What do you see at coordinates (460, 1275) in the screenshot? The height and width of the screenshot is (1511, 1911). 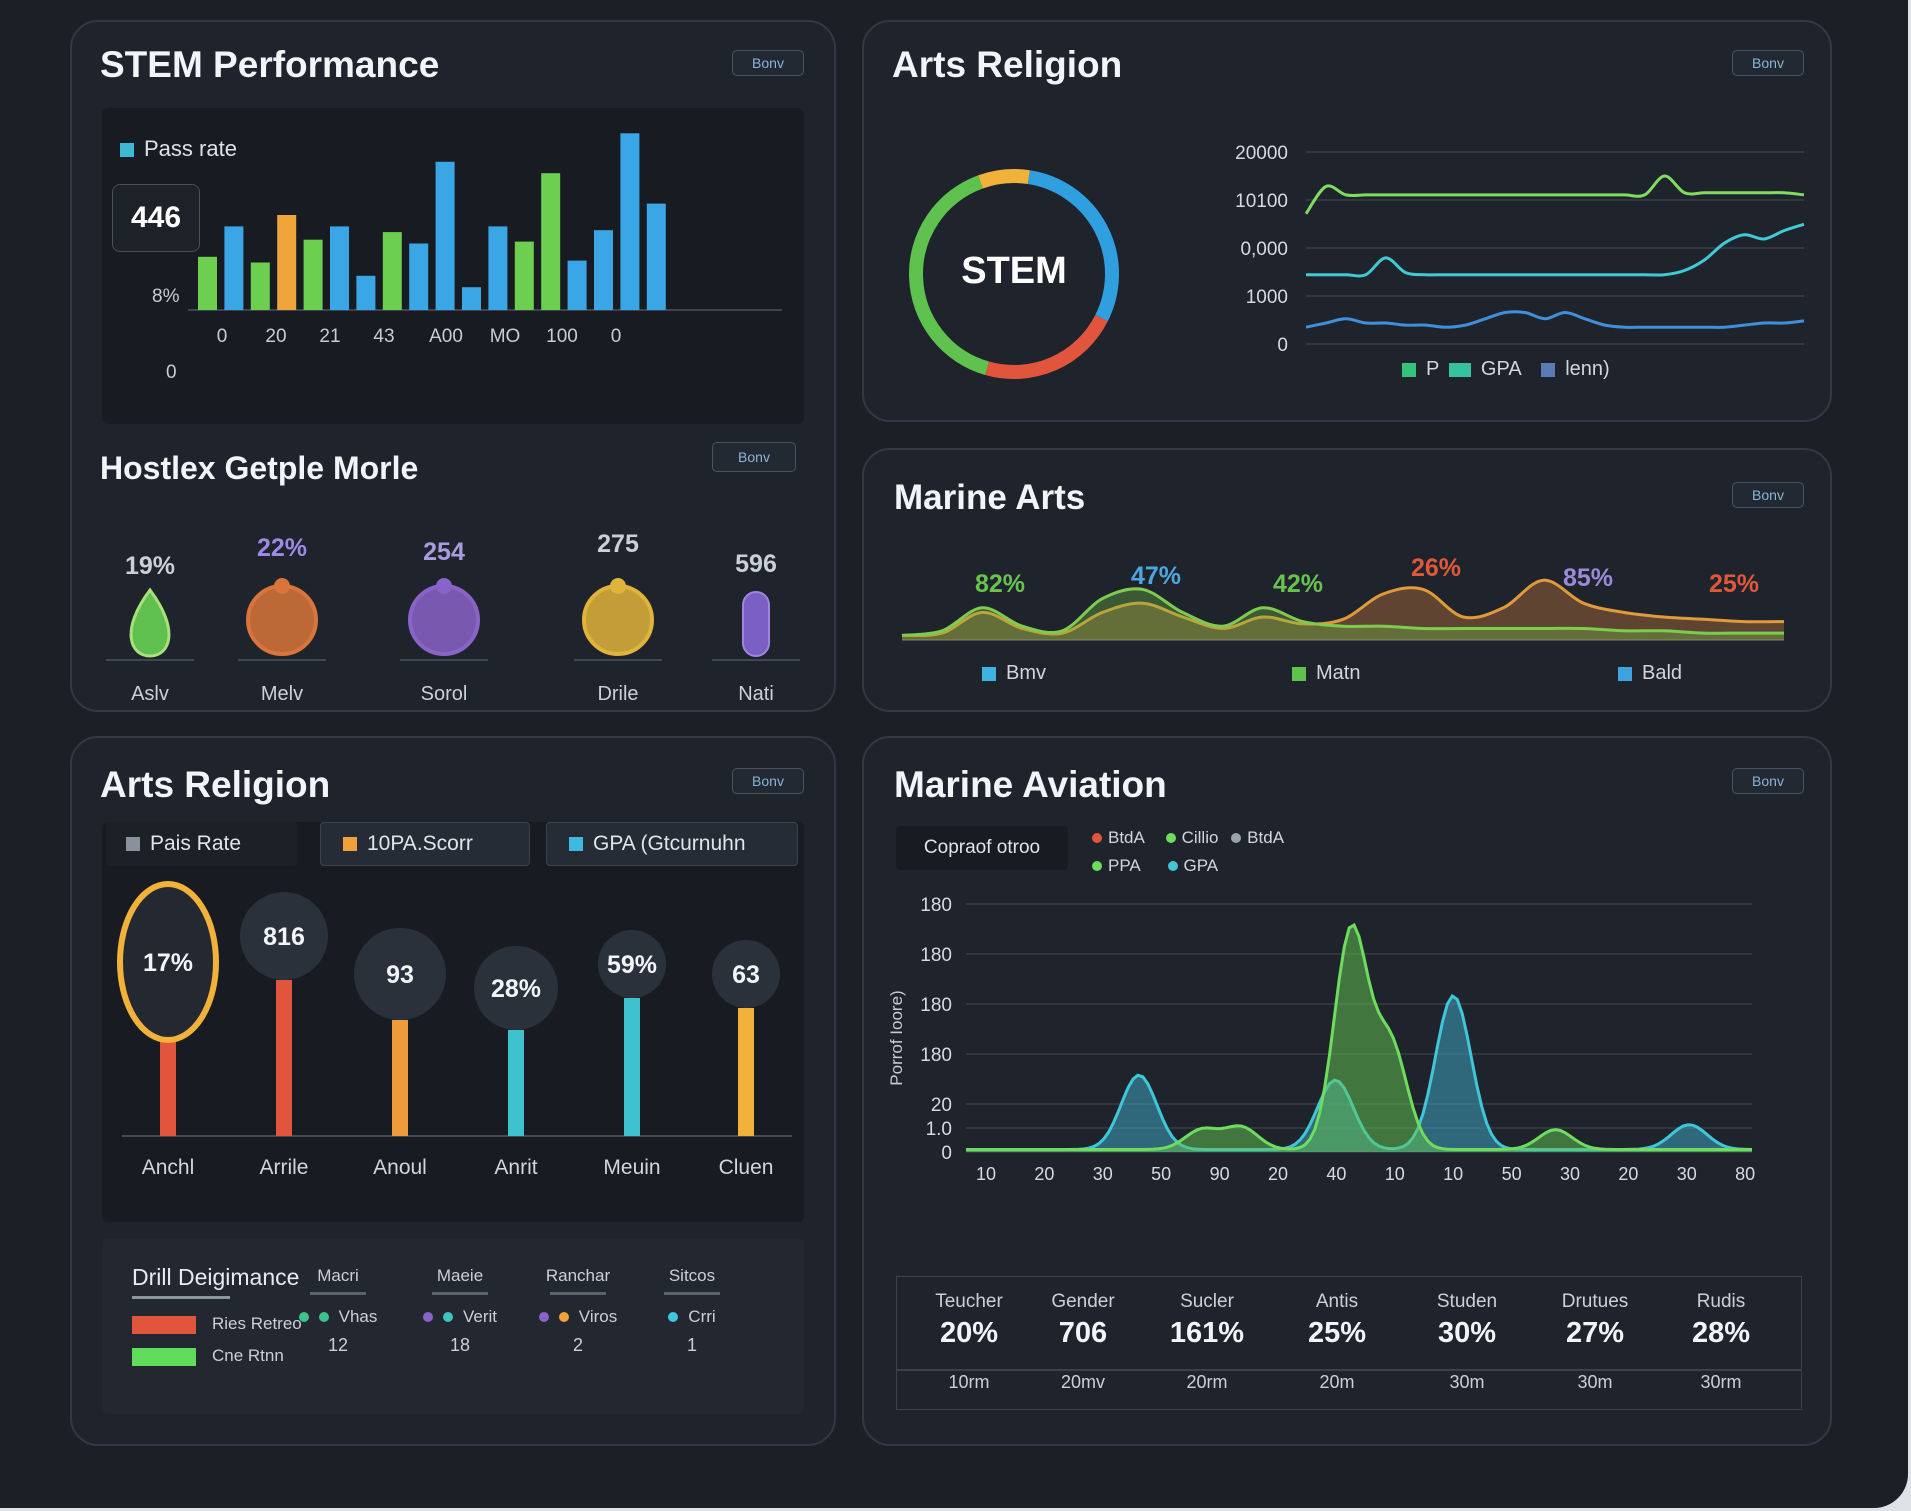 I see `drill-column-head: Maeie` at bounding box center [460, 1275].